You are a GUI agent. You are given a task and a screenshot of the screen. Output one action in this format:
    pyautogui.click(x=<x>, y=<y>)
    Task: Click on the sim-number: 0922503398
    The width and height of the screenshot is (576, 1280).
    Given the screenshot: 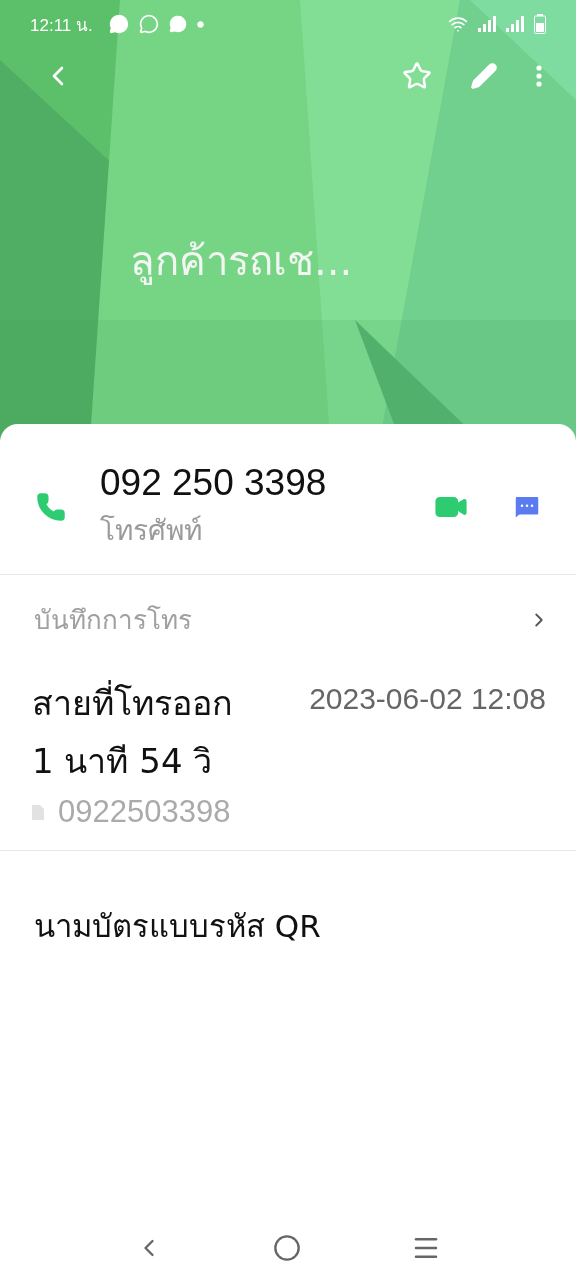 What is the action you would take?
    pyautogui.click(x=144, y=812)
    